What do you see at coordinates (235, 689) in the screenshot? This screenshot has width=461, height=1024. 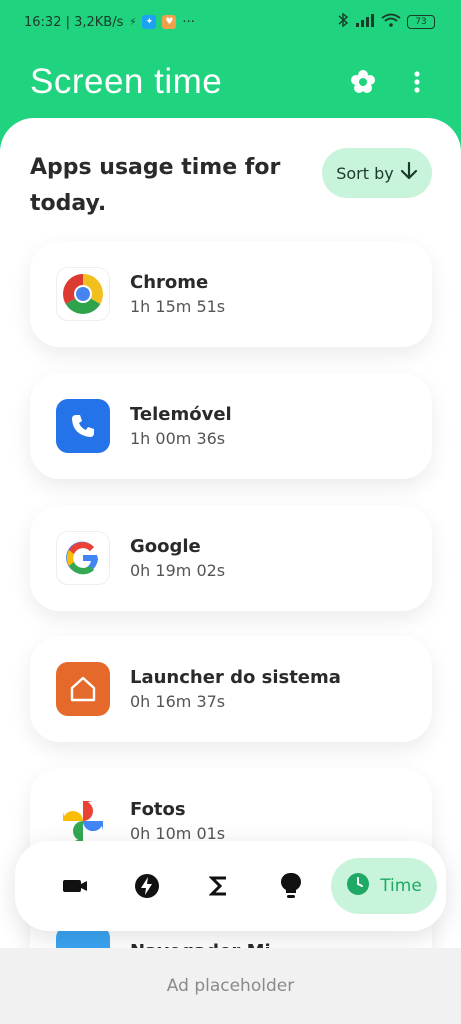 I see `app-text: Launcher do sistema 0h 16m 37s` at bounding box center [235, 689].